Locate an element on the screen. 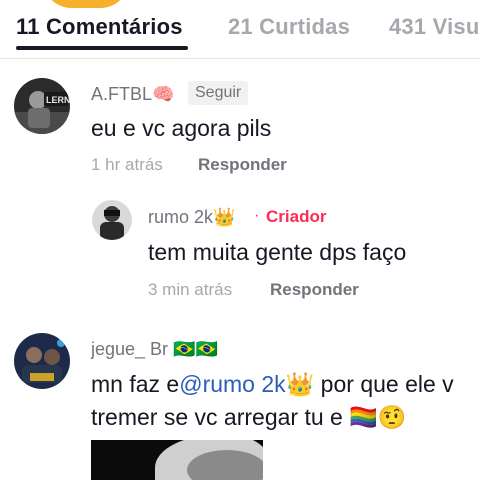 The image size is (480, 480). mention-link: @rumo 2k👑 is located at coordinates (246, 384).